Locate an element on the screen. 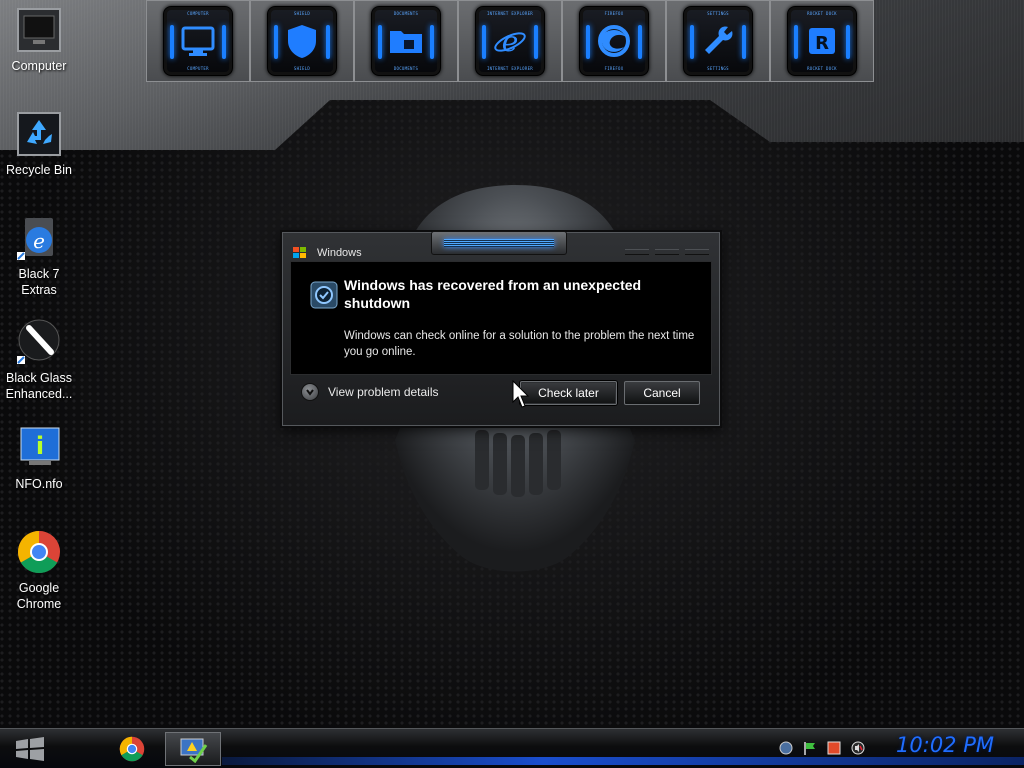 The width and height of the screenshot is (1024, 768). start-button is located at coordinates (30, 749).